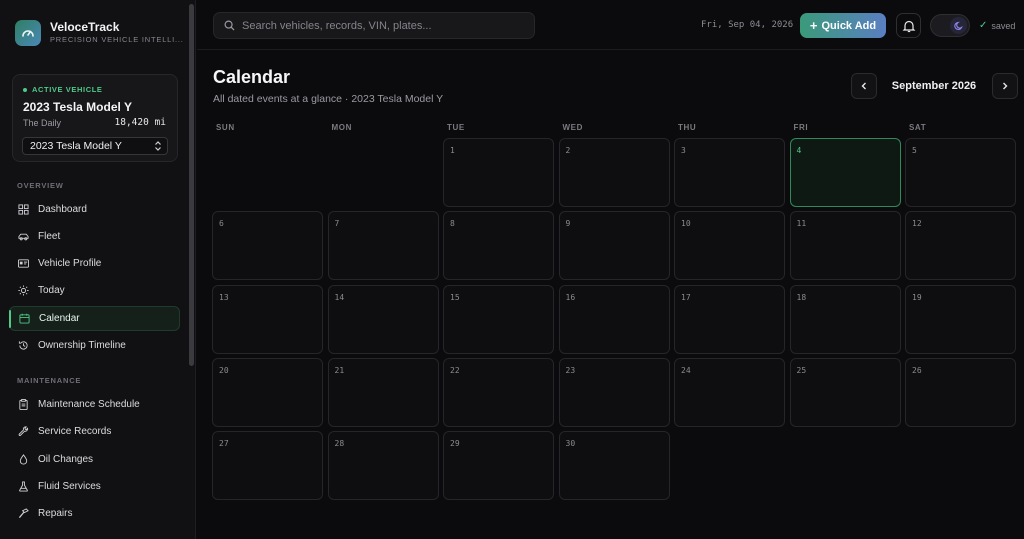 This screenshot has height=539, width=1024. I want to click on sidebar-item-ownership-timeline: Ownership Timeline, so click(94, 345).